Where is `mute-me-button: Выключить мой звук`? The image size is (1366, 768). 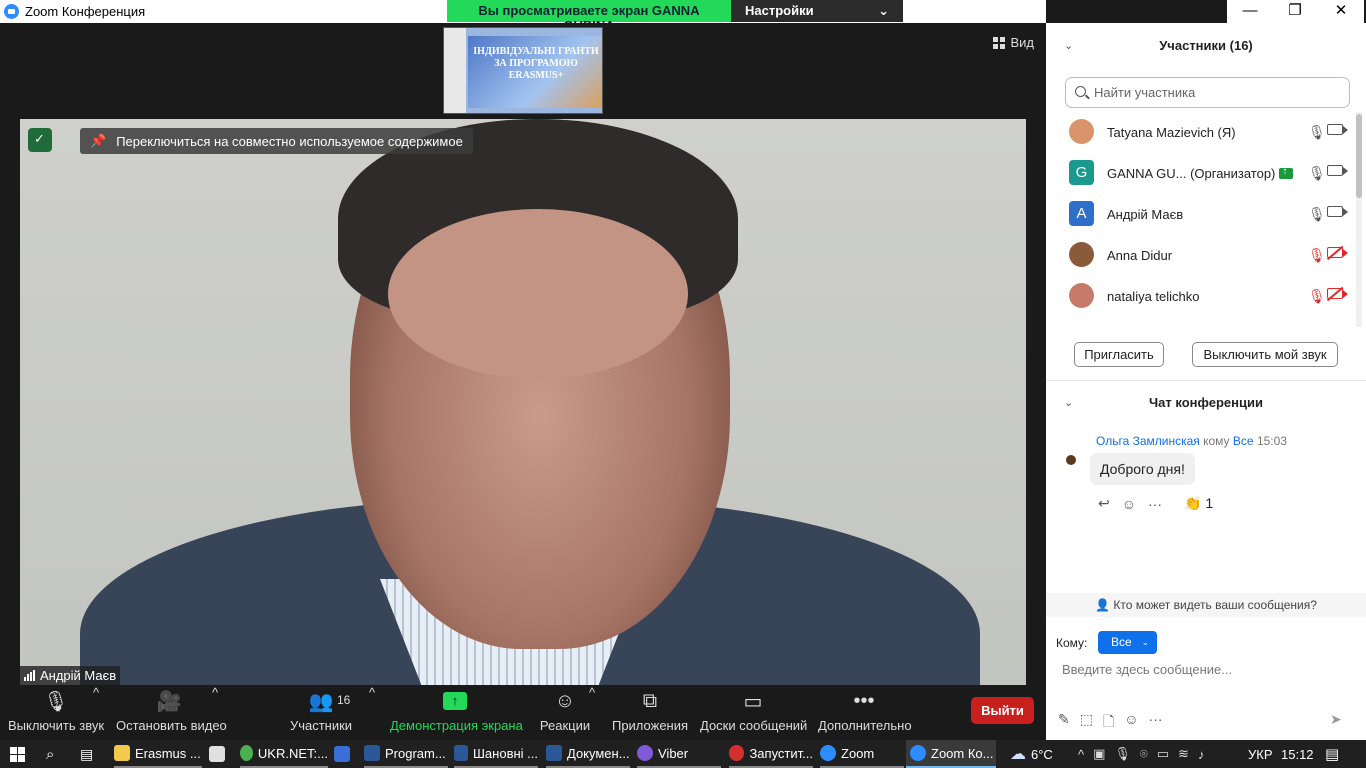
mute-me-button: Выключить мой звук is located at coordinates (1265, 354).